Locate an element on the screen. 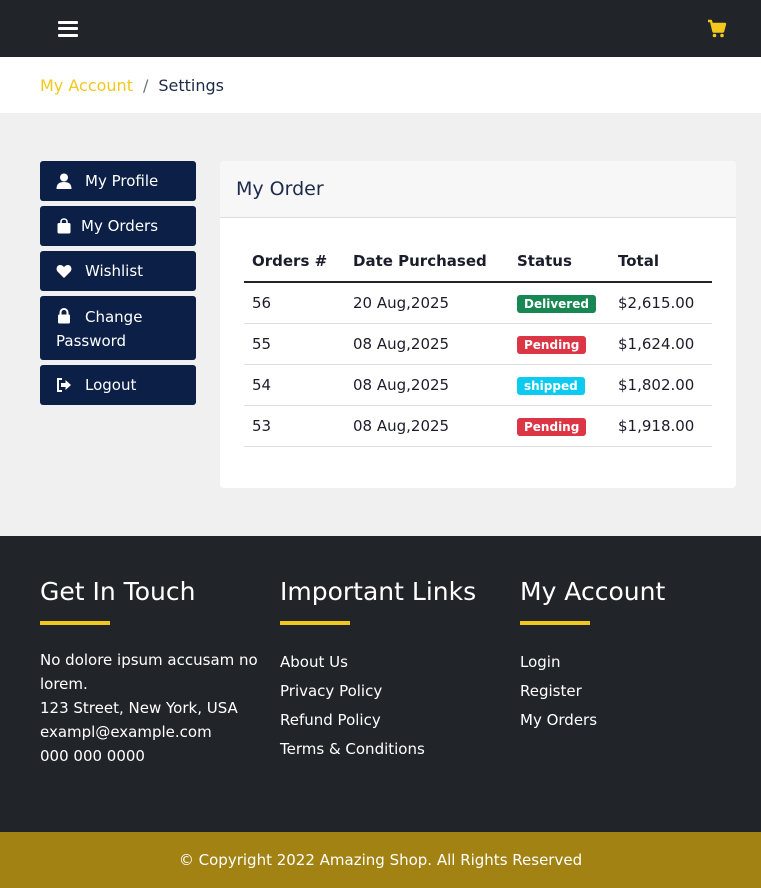 This screenshot has width=761, height=888. table-header-row: Orders # Date Purchased Status Total is located at coordinates (478, 262).